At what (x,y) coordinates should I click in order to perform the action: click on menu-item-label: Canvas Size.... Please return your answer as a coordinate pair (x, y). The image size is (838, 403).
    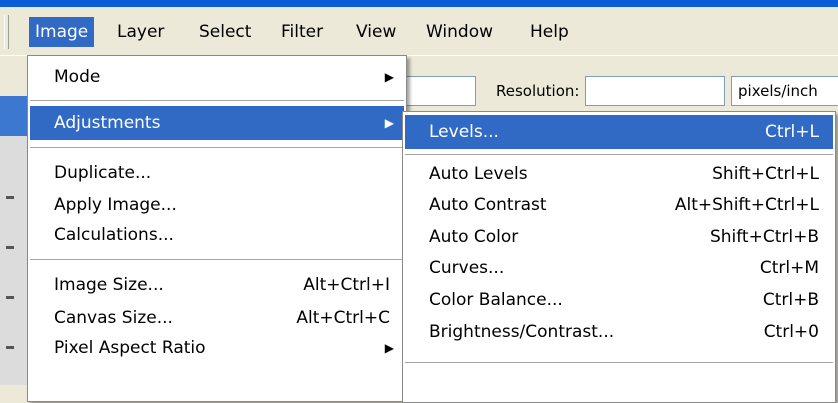
    Looking at the image, I should click on (113, 318).